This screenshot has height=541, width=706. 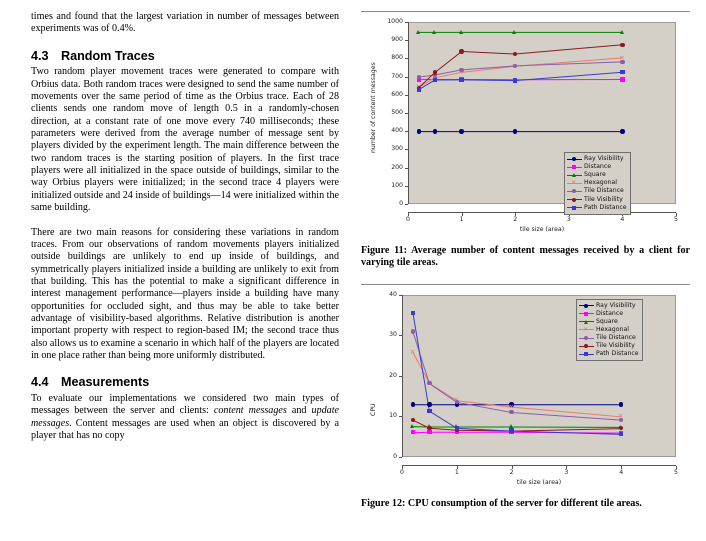 What do you see at coordinates (185, 382) in the screenshot?
I see `heading-4-4: 4.4 Measurements` at bounding box center [185, 382].